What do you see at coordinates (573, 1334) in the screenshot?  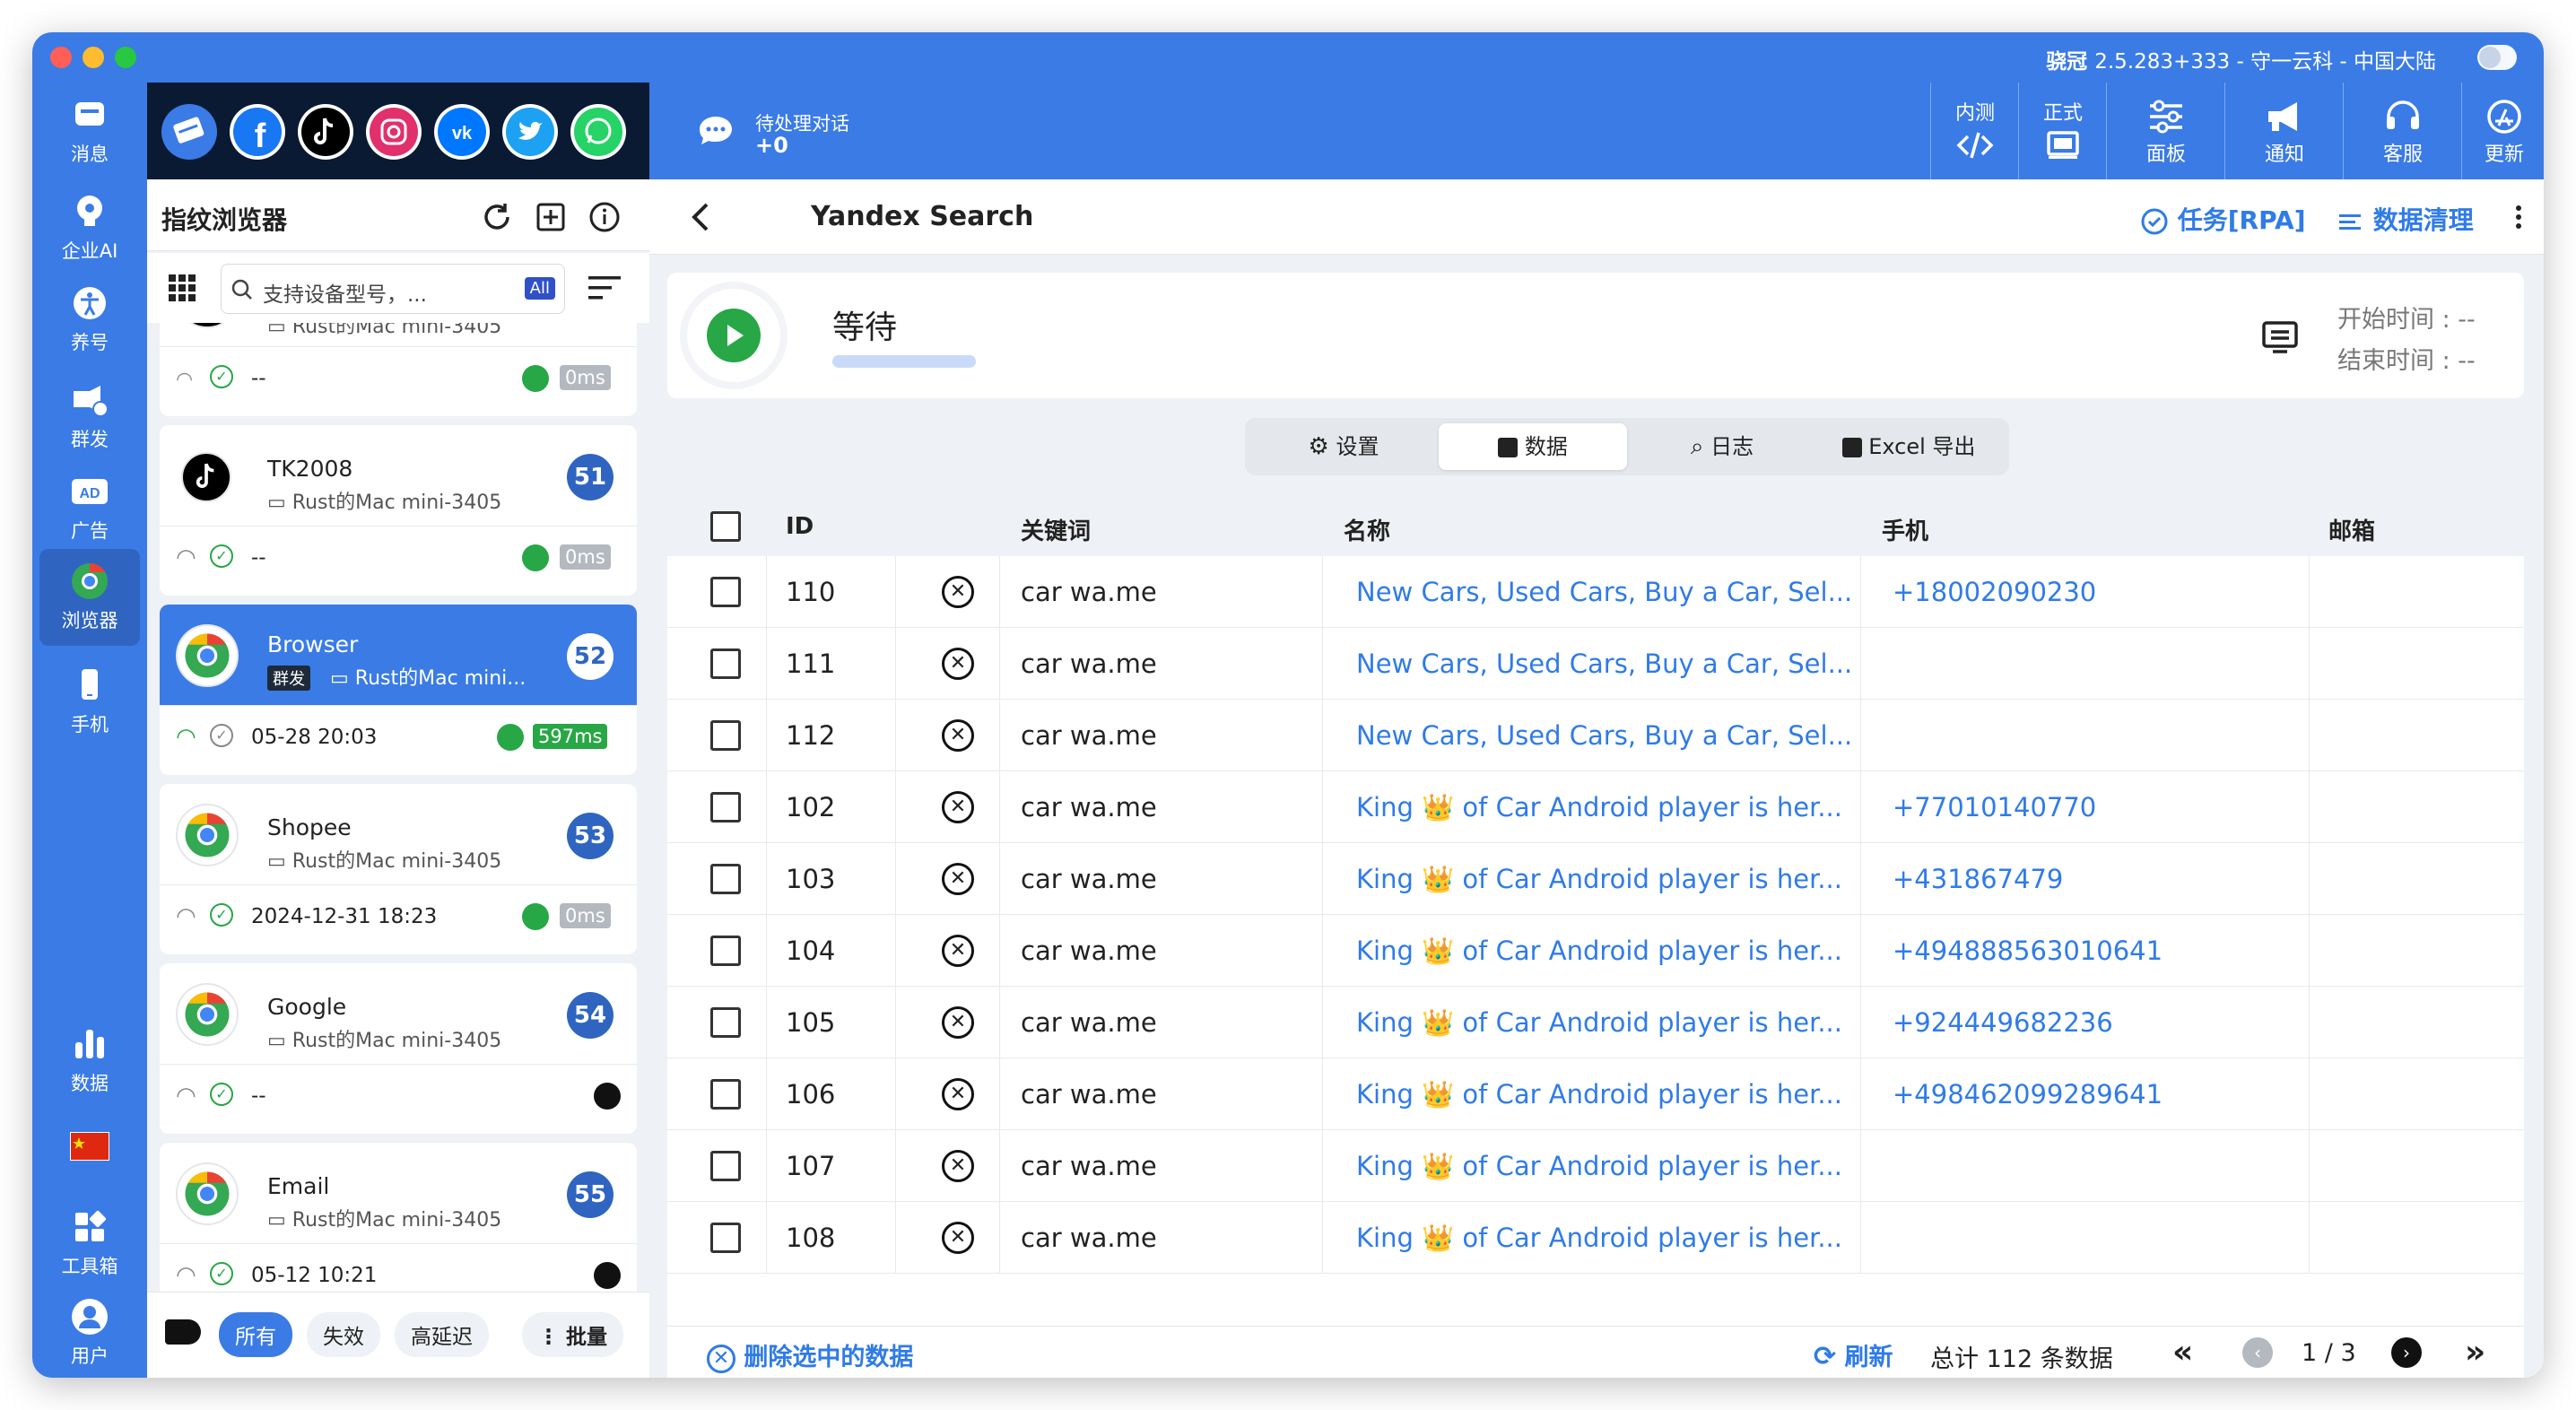 I see `batch-button: ⋮ 批量` at bounding box center [573, 1334].